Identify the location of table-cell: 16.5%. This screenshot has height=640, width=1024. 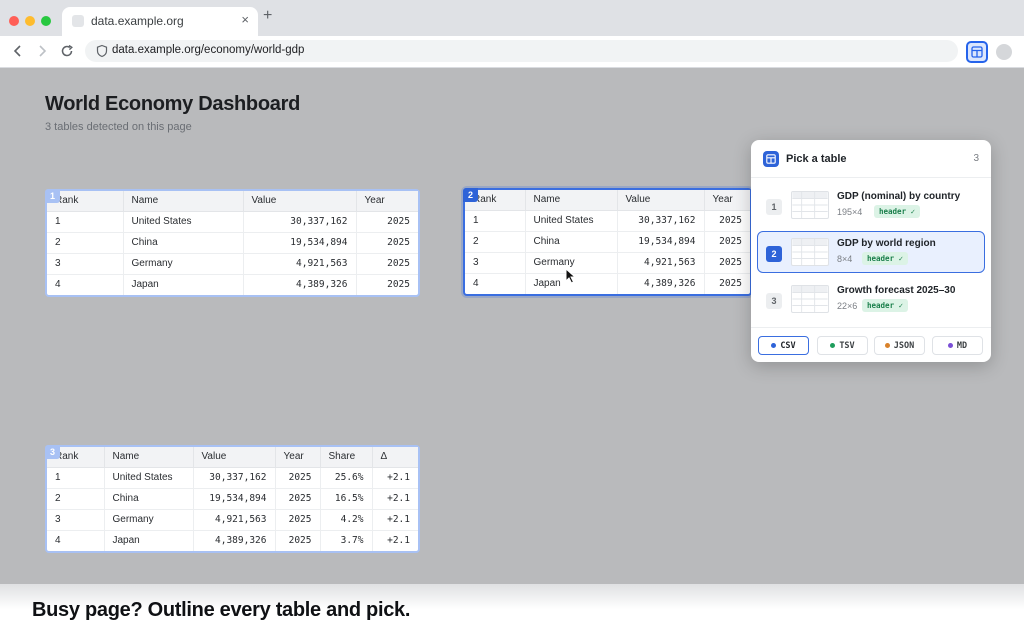
(346, 499).